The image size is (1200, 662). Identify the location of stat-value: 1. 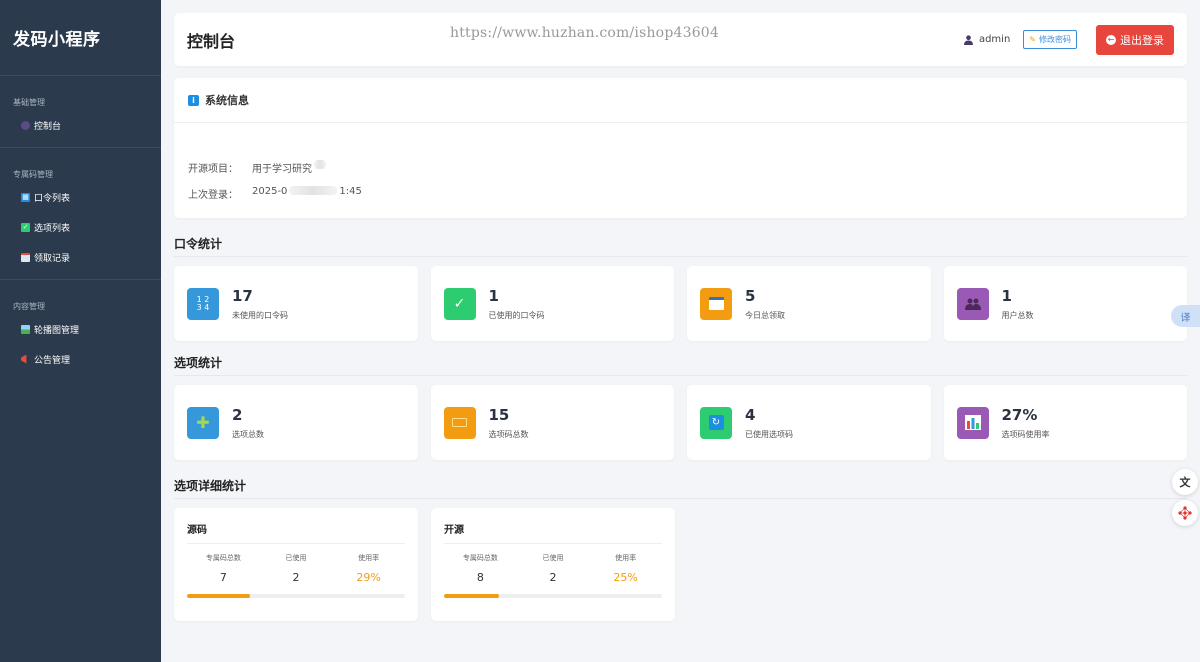
(1006, 295).